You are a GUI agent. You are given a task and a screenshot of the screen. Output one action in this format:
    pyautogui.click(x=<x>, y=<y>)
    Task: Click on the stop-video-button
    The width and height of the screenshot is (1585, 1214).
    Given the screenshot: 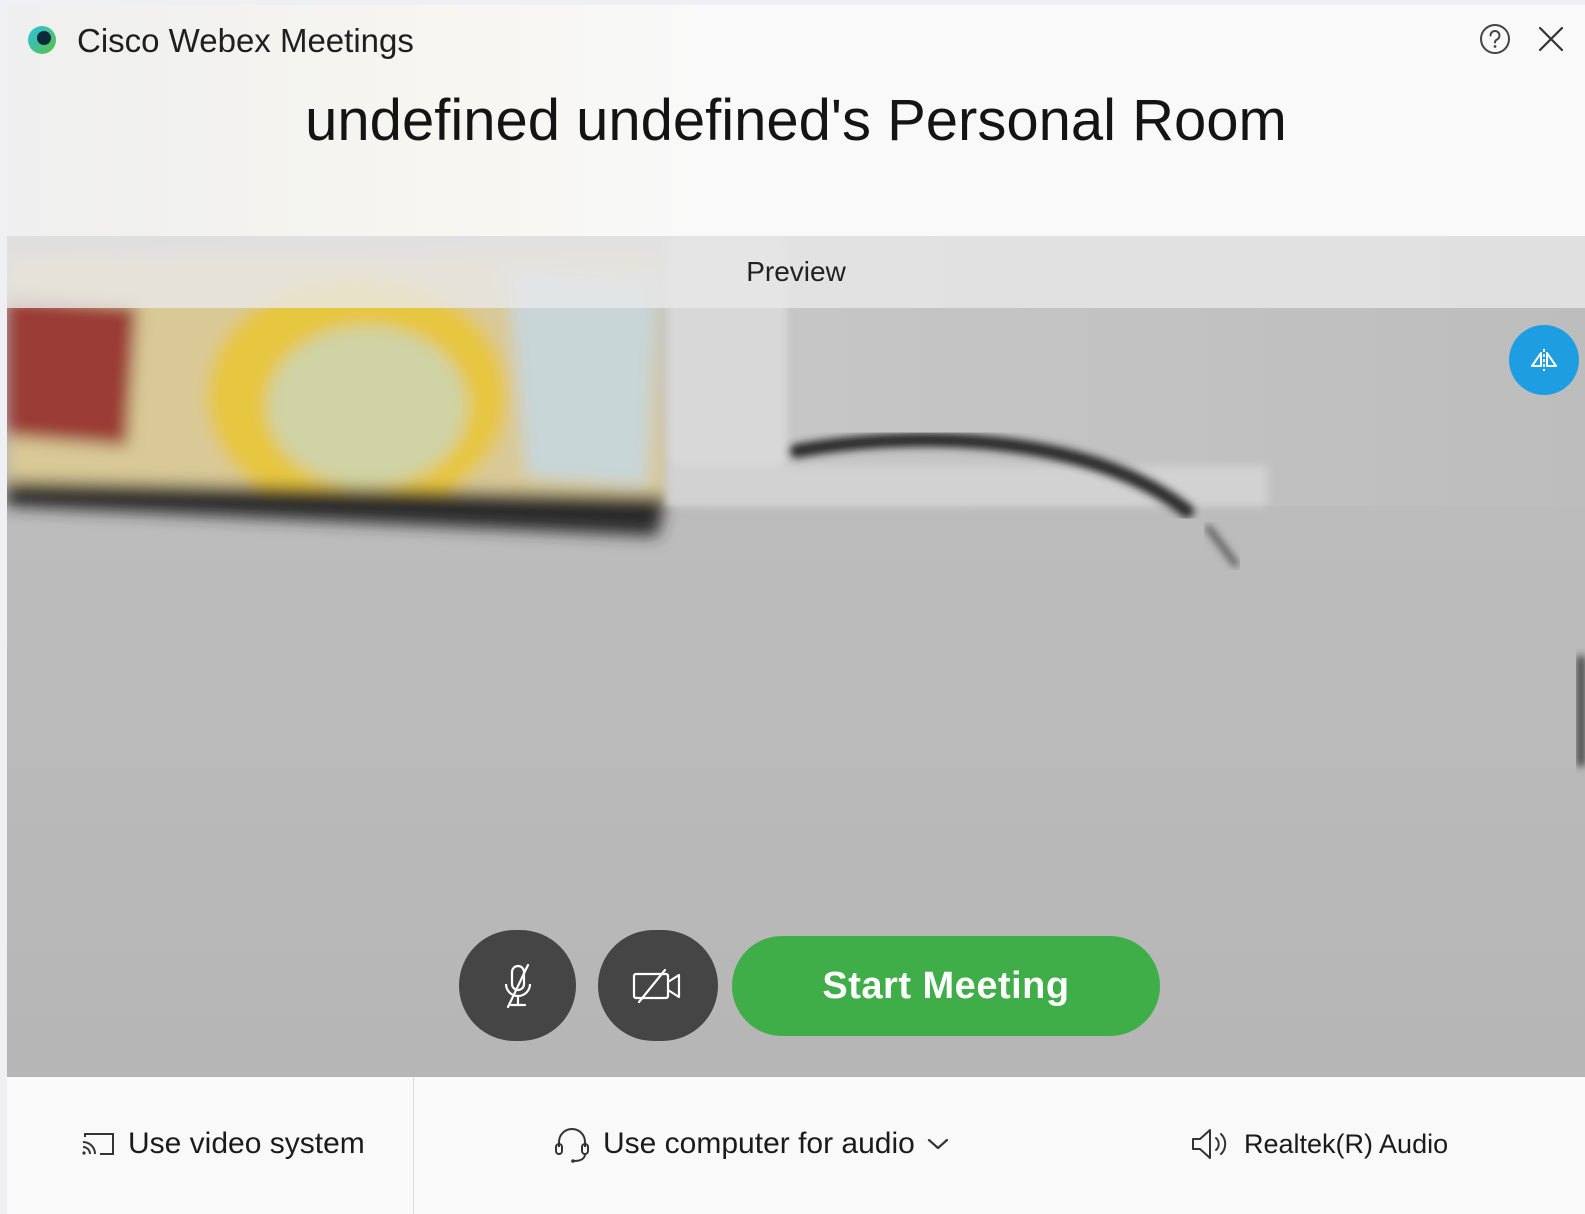 What is the action you would take?
    pyautogui.click(x=658, y=985)
    